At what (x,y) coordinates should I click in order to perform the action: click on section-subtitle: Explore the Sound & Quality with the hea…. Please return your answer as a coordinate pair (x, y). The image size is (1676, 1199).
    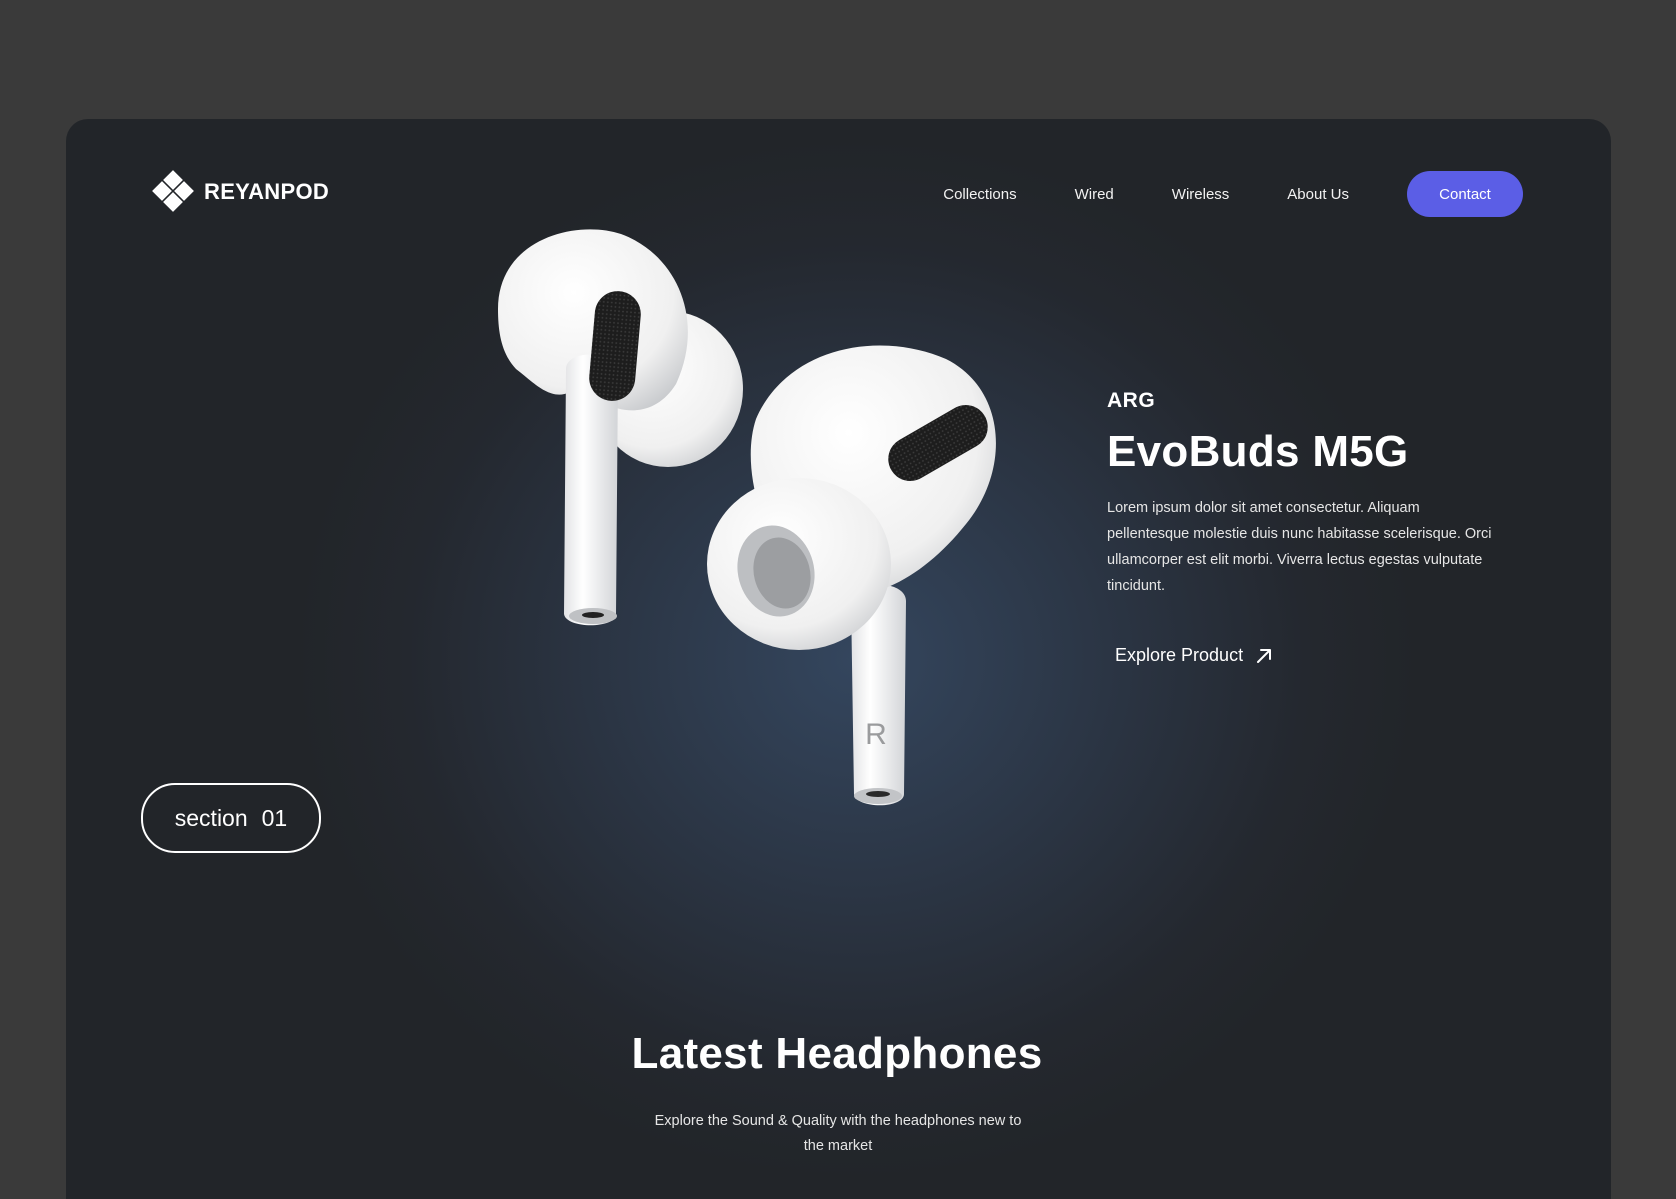
    Looking at the image, I should click on (838, 1133).